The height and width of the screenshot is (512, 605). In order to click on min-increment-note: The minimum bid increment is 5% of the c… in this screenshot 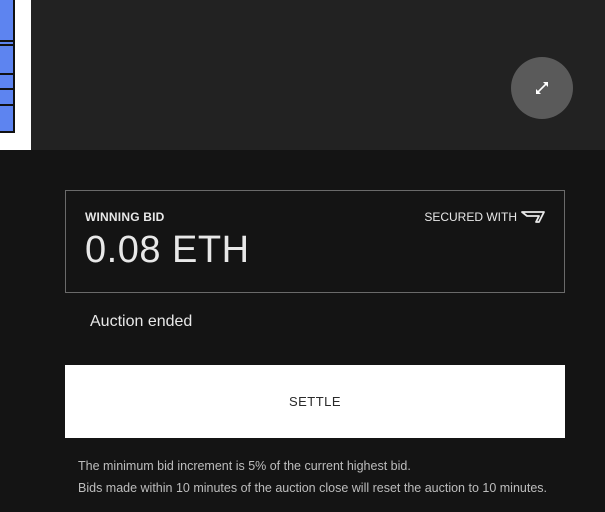, I will do `click(244, 466)`.